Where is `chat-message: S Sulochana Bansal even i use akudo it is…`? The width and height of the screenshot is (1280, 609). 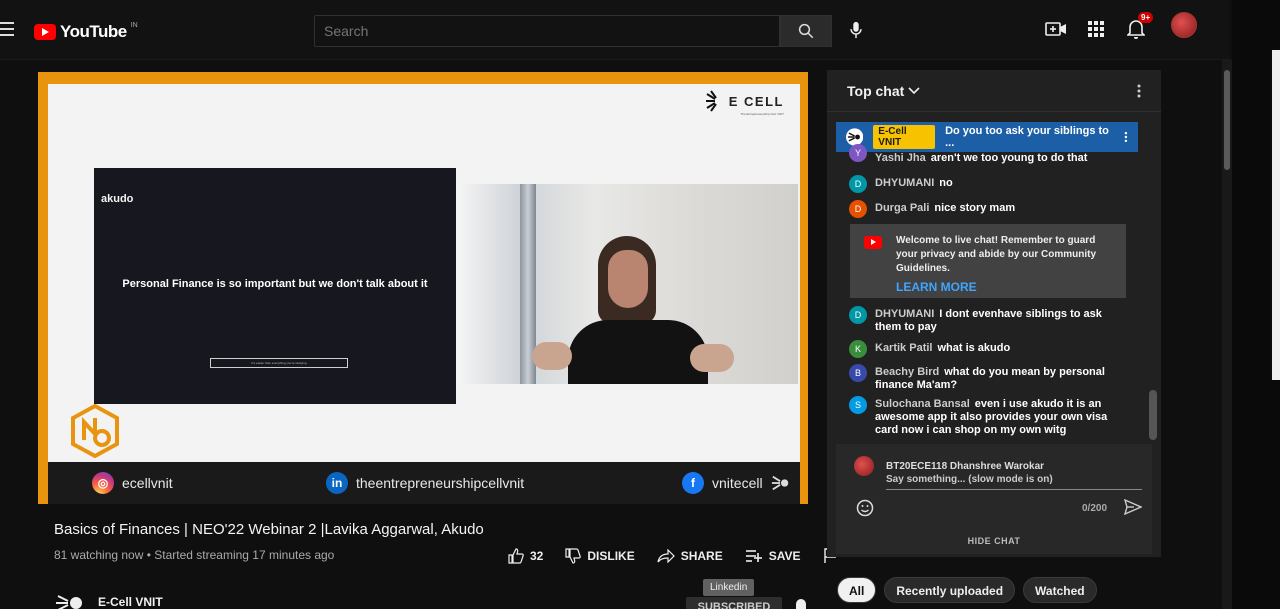
chat-message: S Sulochana Bansal even i use akudo it is… is located at coordinates (989, 416).